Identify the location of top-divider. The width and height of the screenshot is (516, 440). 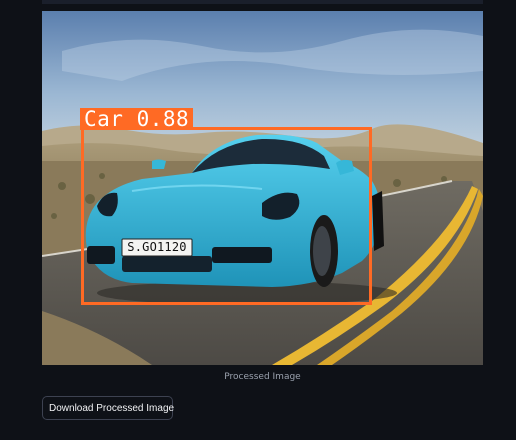
(262, 2).